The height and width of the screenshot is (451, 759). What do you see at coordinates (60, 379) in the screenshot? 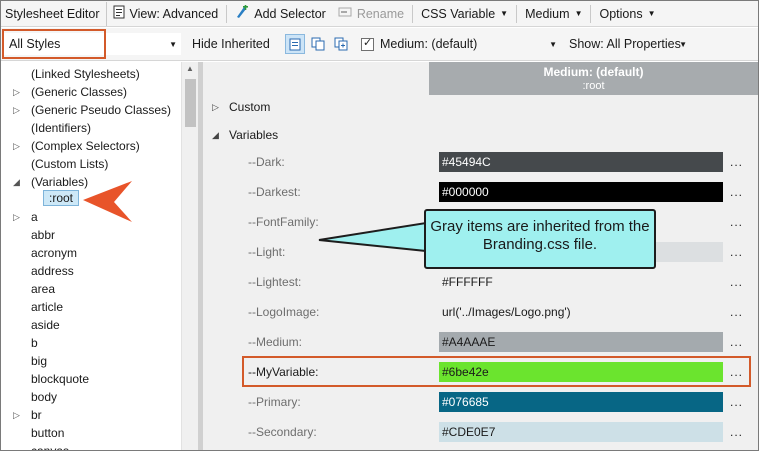
I see `tree-item-label: blockquote` at bounding box center [60, 379].